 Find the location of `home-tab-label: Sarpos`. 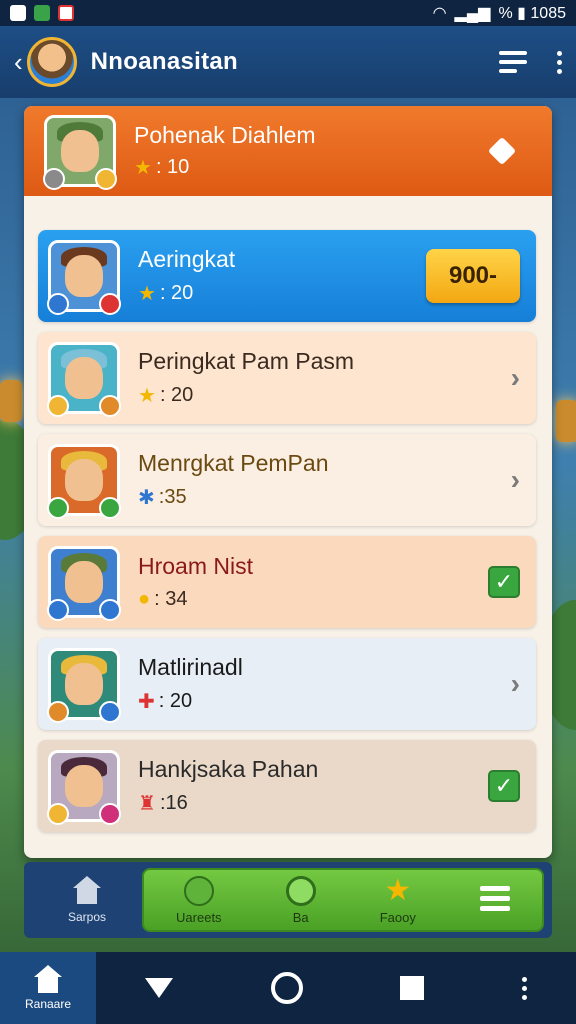

home-tab-label: Sarpos is located at coordinates (87, 917).